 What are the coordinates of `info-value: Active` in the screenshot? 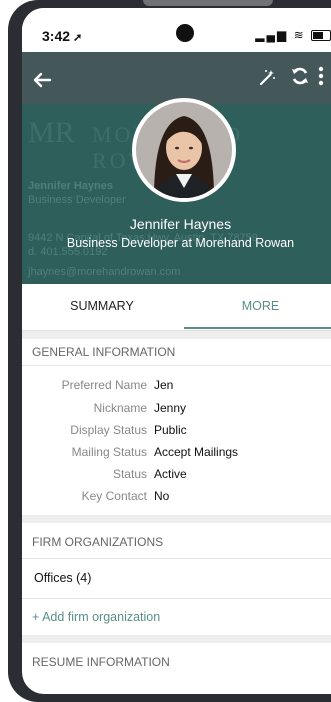 It's located at (170, 474).